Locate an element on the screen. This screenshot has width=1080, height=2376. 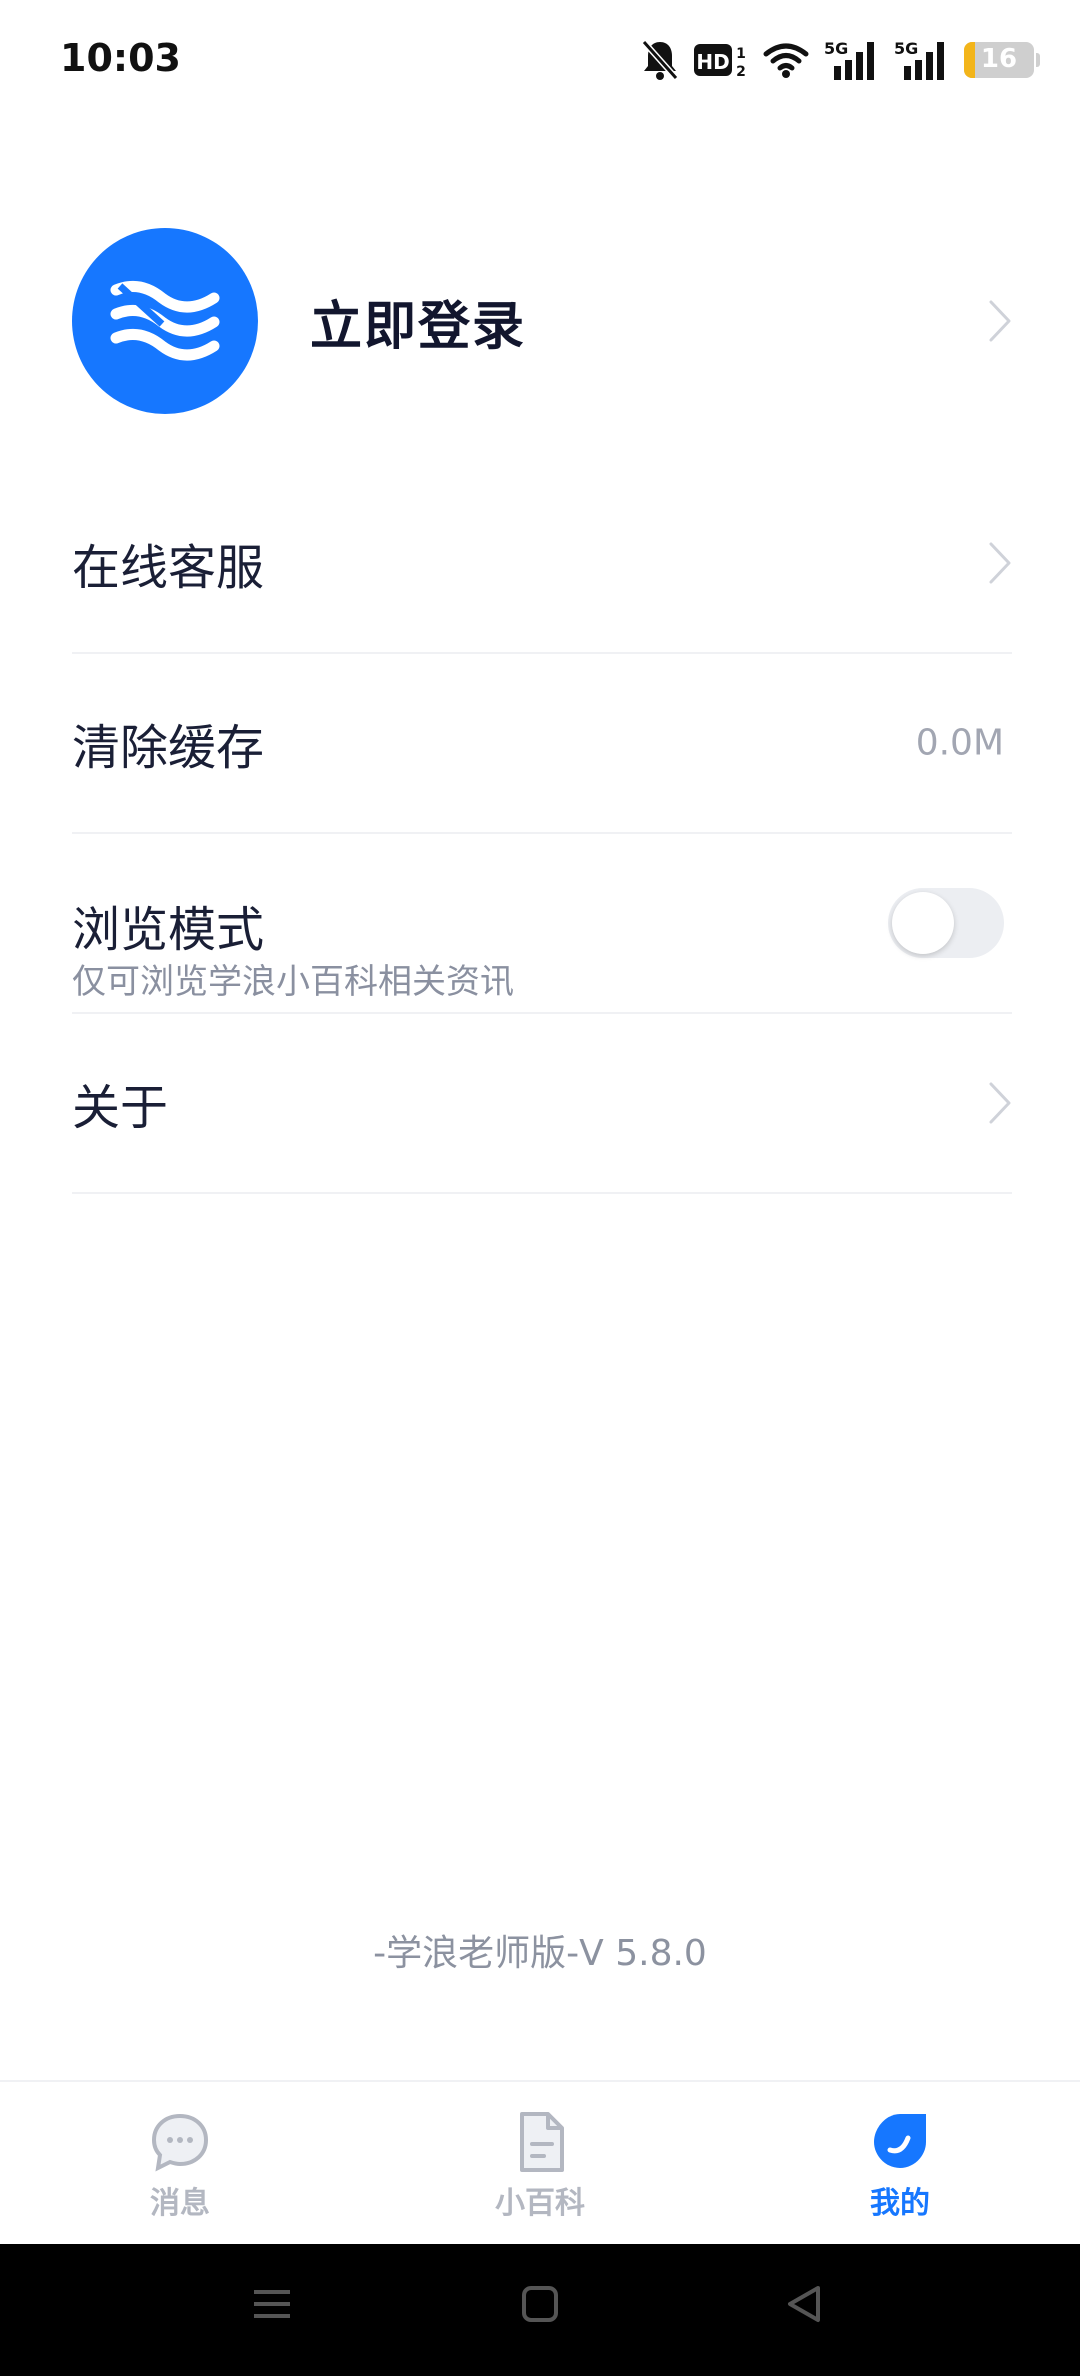
home-icon is located at coordinates (540, 2304).